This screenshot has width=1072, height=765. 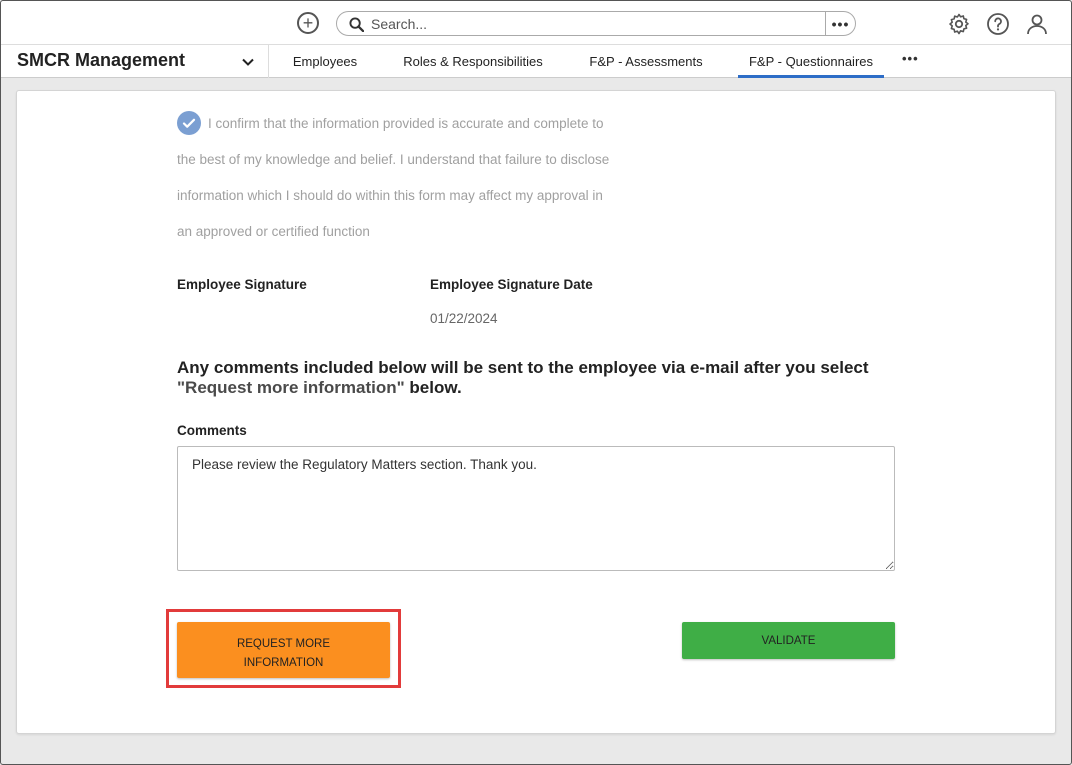 I want to click on search-options-button: •••, so click(x=840, y=23).